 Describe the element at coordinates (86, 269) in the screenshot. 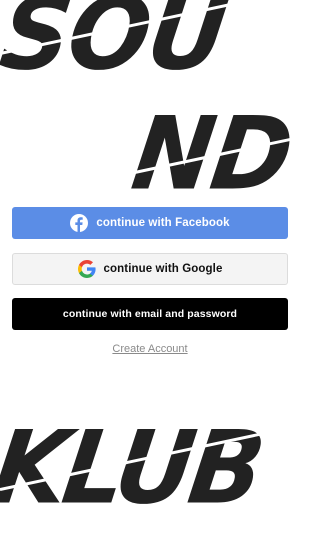

I see `google-icon` at that location.